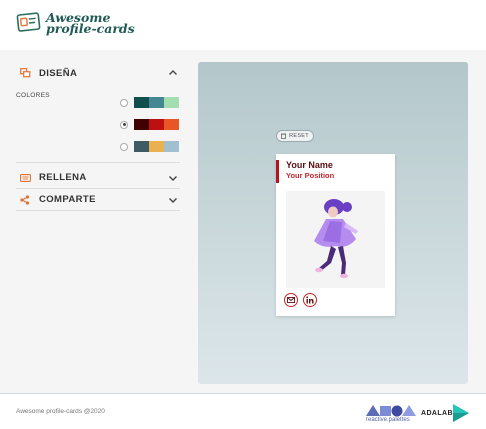  What do you see at coordinates (243, 25) in the screenshot?
I see `page-header: Awesome profile-cards` at bounding box center [243, 25].